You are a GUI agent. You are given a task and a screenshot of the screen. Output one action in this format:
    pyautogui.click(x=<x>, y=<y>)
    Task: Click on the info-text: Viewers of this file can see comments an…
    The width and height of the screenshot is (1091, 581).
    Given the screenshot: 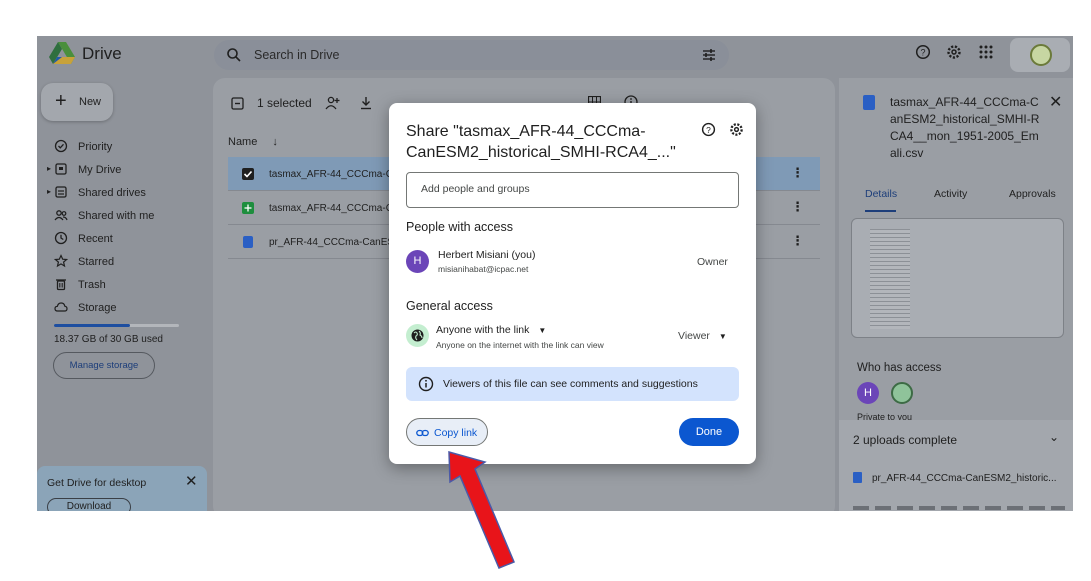 What is the action you would take?
    pyautogui.click(x=570, y=384)
    